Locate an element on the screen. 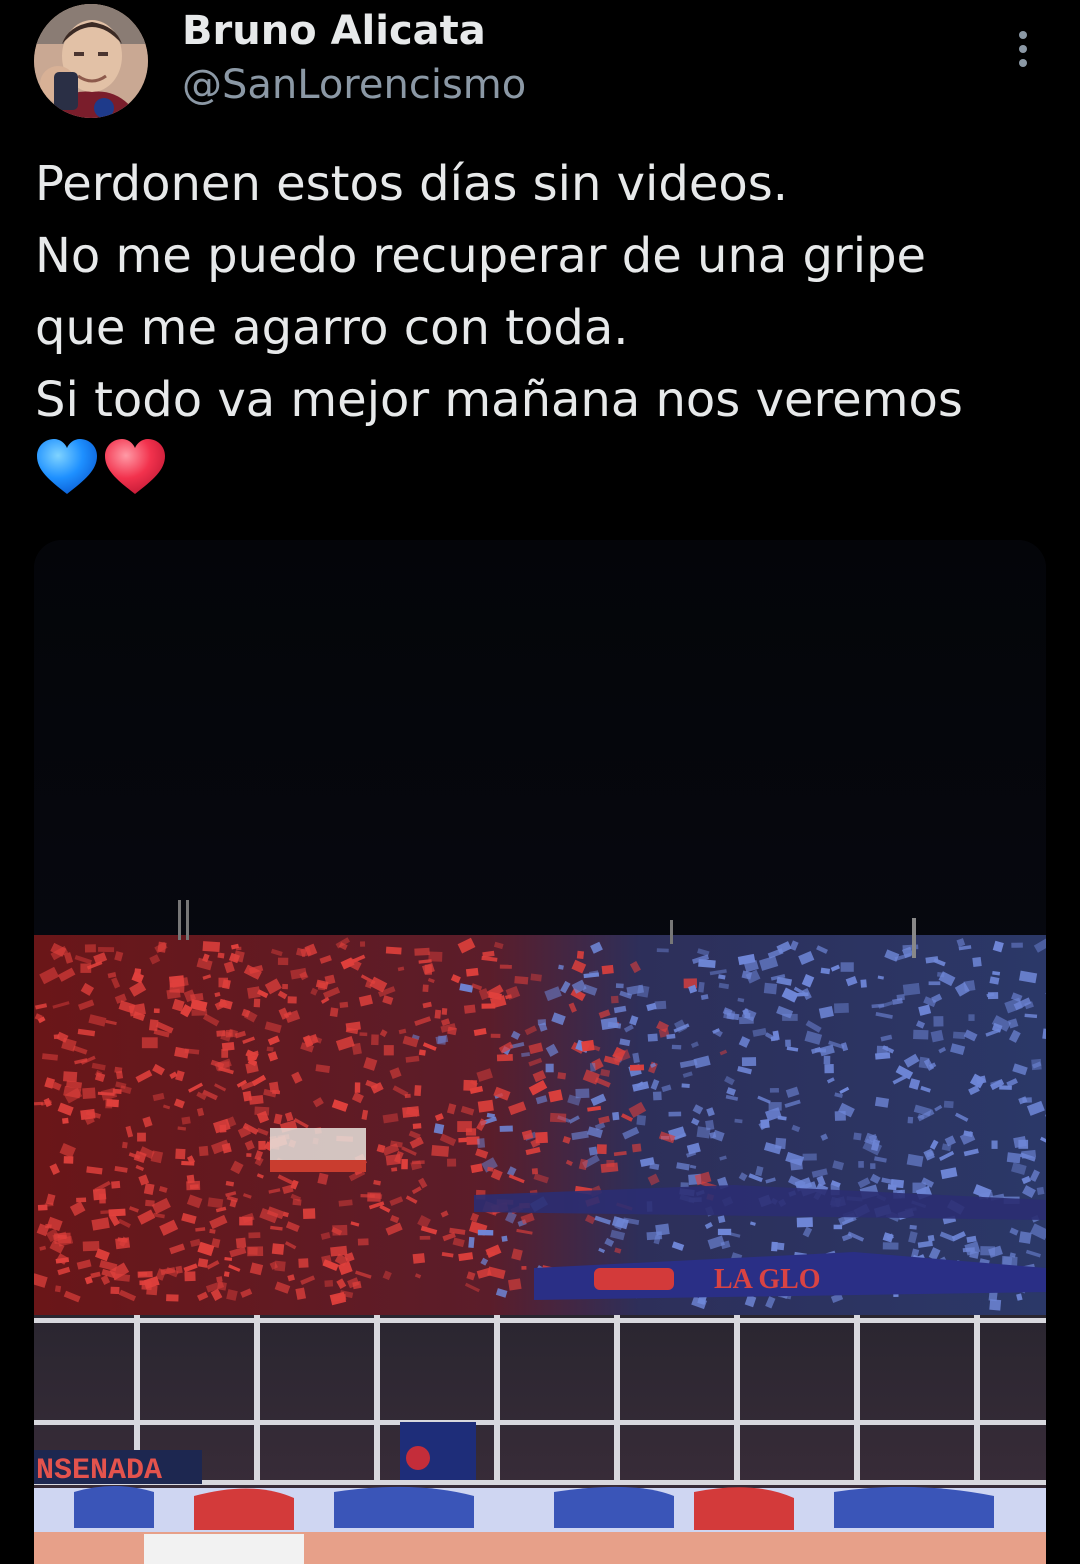  avatar-image is located at coordinates (91, 61).